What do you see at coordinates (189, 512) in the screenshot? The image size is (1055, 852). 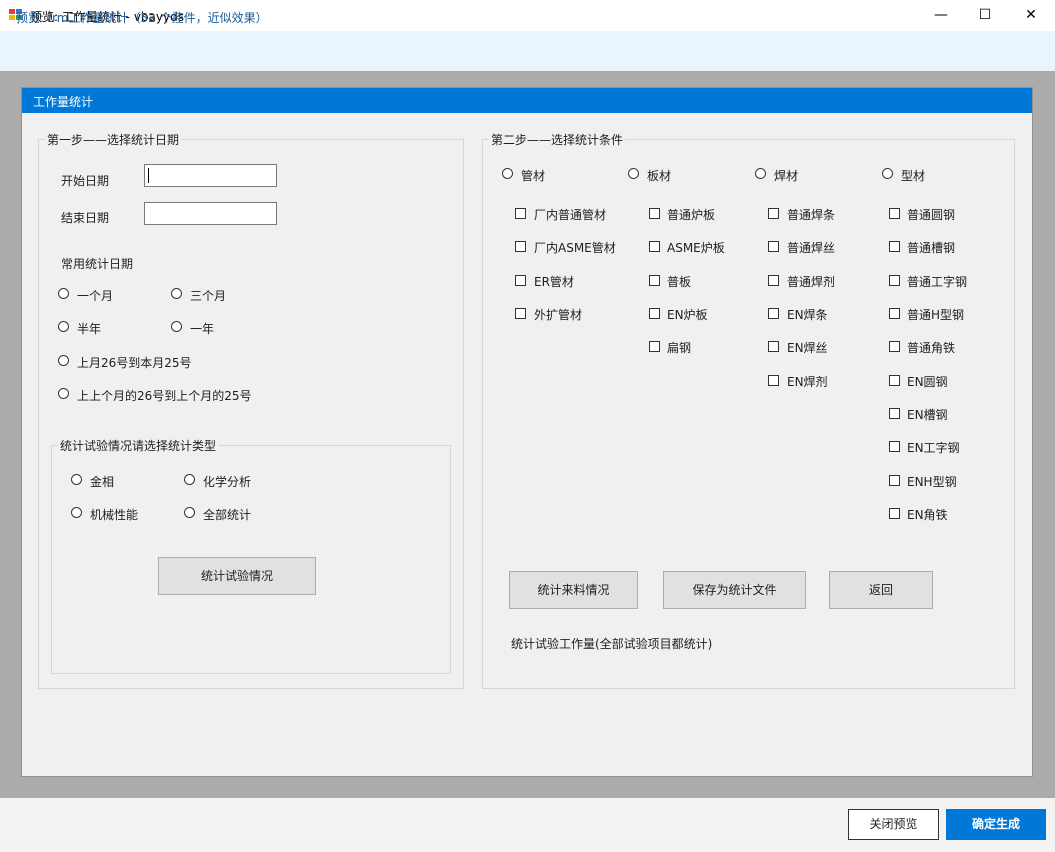 I see `test-radio-all` at bounding box center [189, 512].